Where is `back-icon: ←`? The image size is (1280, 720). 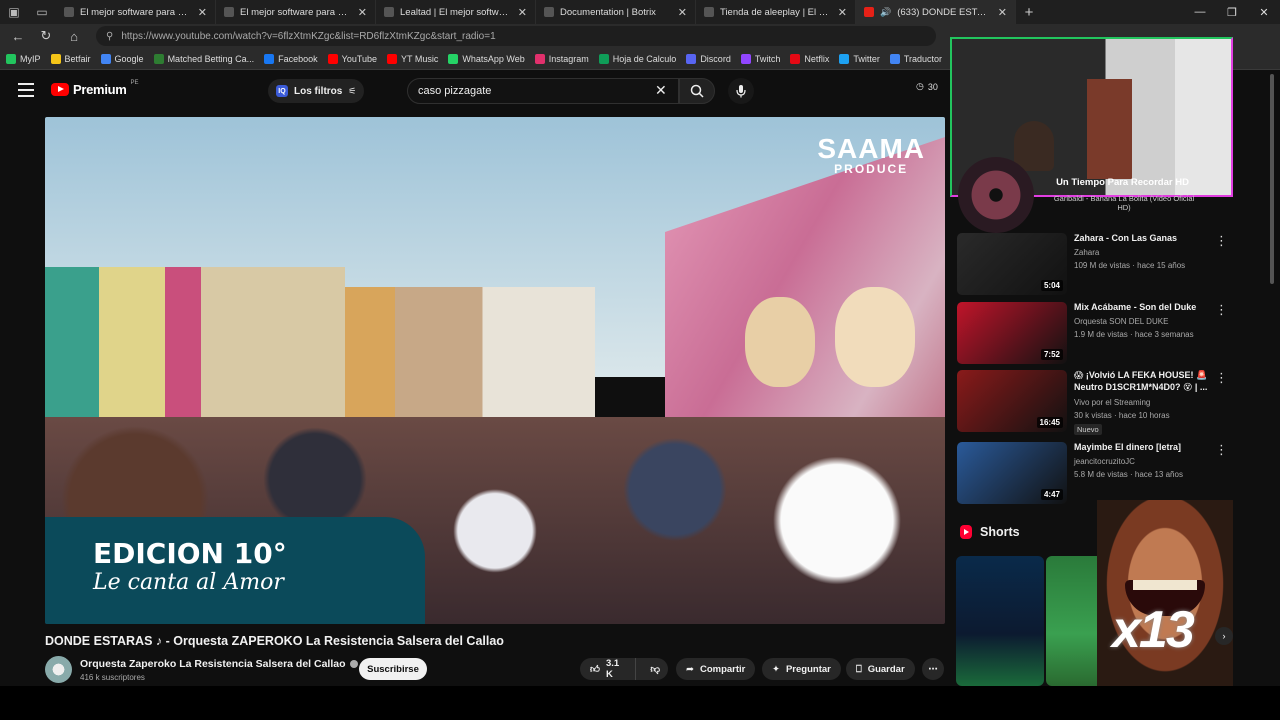
back-icon: ← is located at coordinates (18, 36).